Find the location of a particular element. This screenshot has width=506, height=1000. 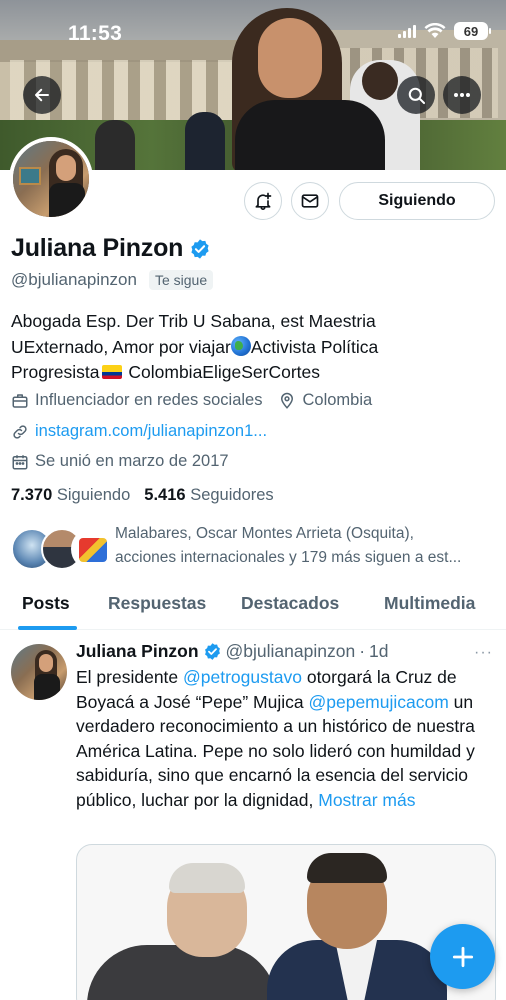

tweet-header: Juliana Pinzon @bjulianapinzon · 1d is located at coordinates (232, 651).